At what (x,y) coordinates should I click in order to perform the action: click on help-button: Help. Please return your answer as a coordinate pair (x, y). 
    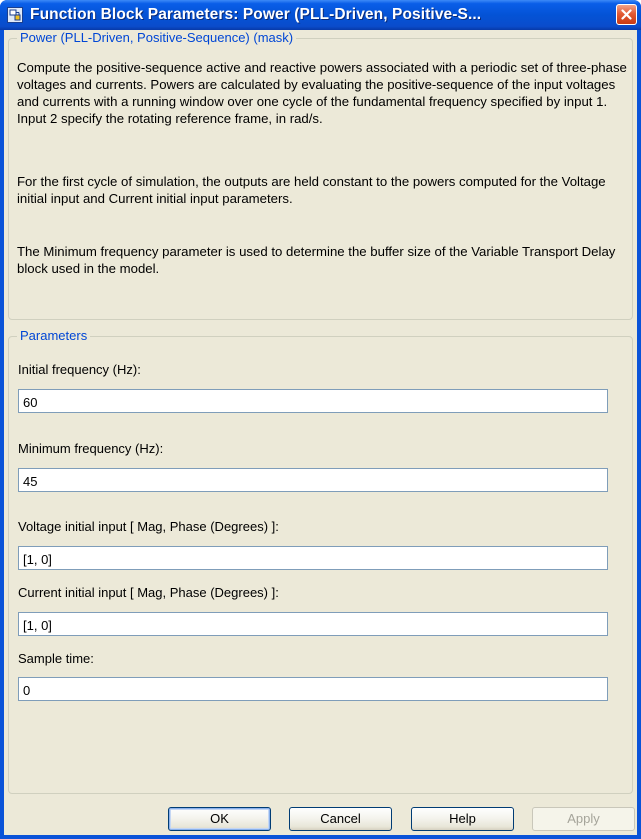
    Looking at the image, I should click on (462, 819).